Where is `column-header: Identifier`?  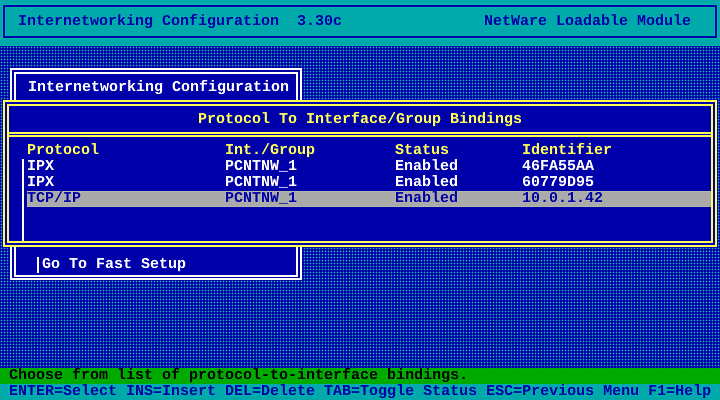 column-header: Identifier is located at coordinates (568, 151).